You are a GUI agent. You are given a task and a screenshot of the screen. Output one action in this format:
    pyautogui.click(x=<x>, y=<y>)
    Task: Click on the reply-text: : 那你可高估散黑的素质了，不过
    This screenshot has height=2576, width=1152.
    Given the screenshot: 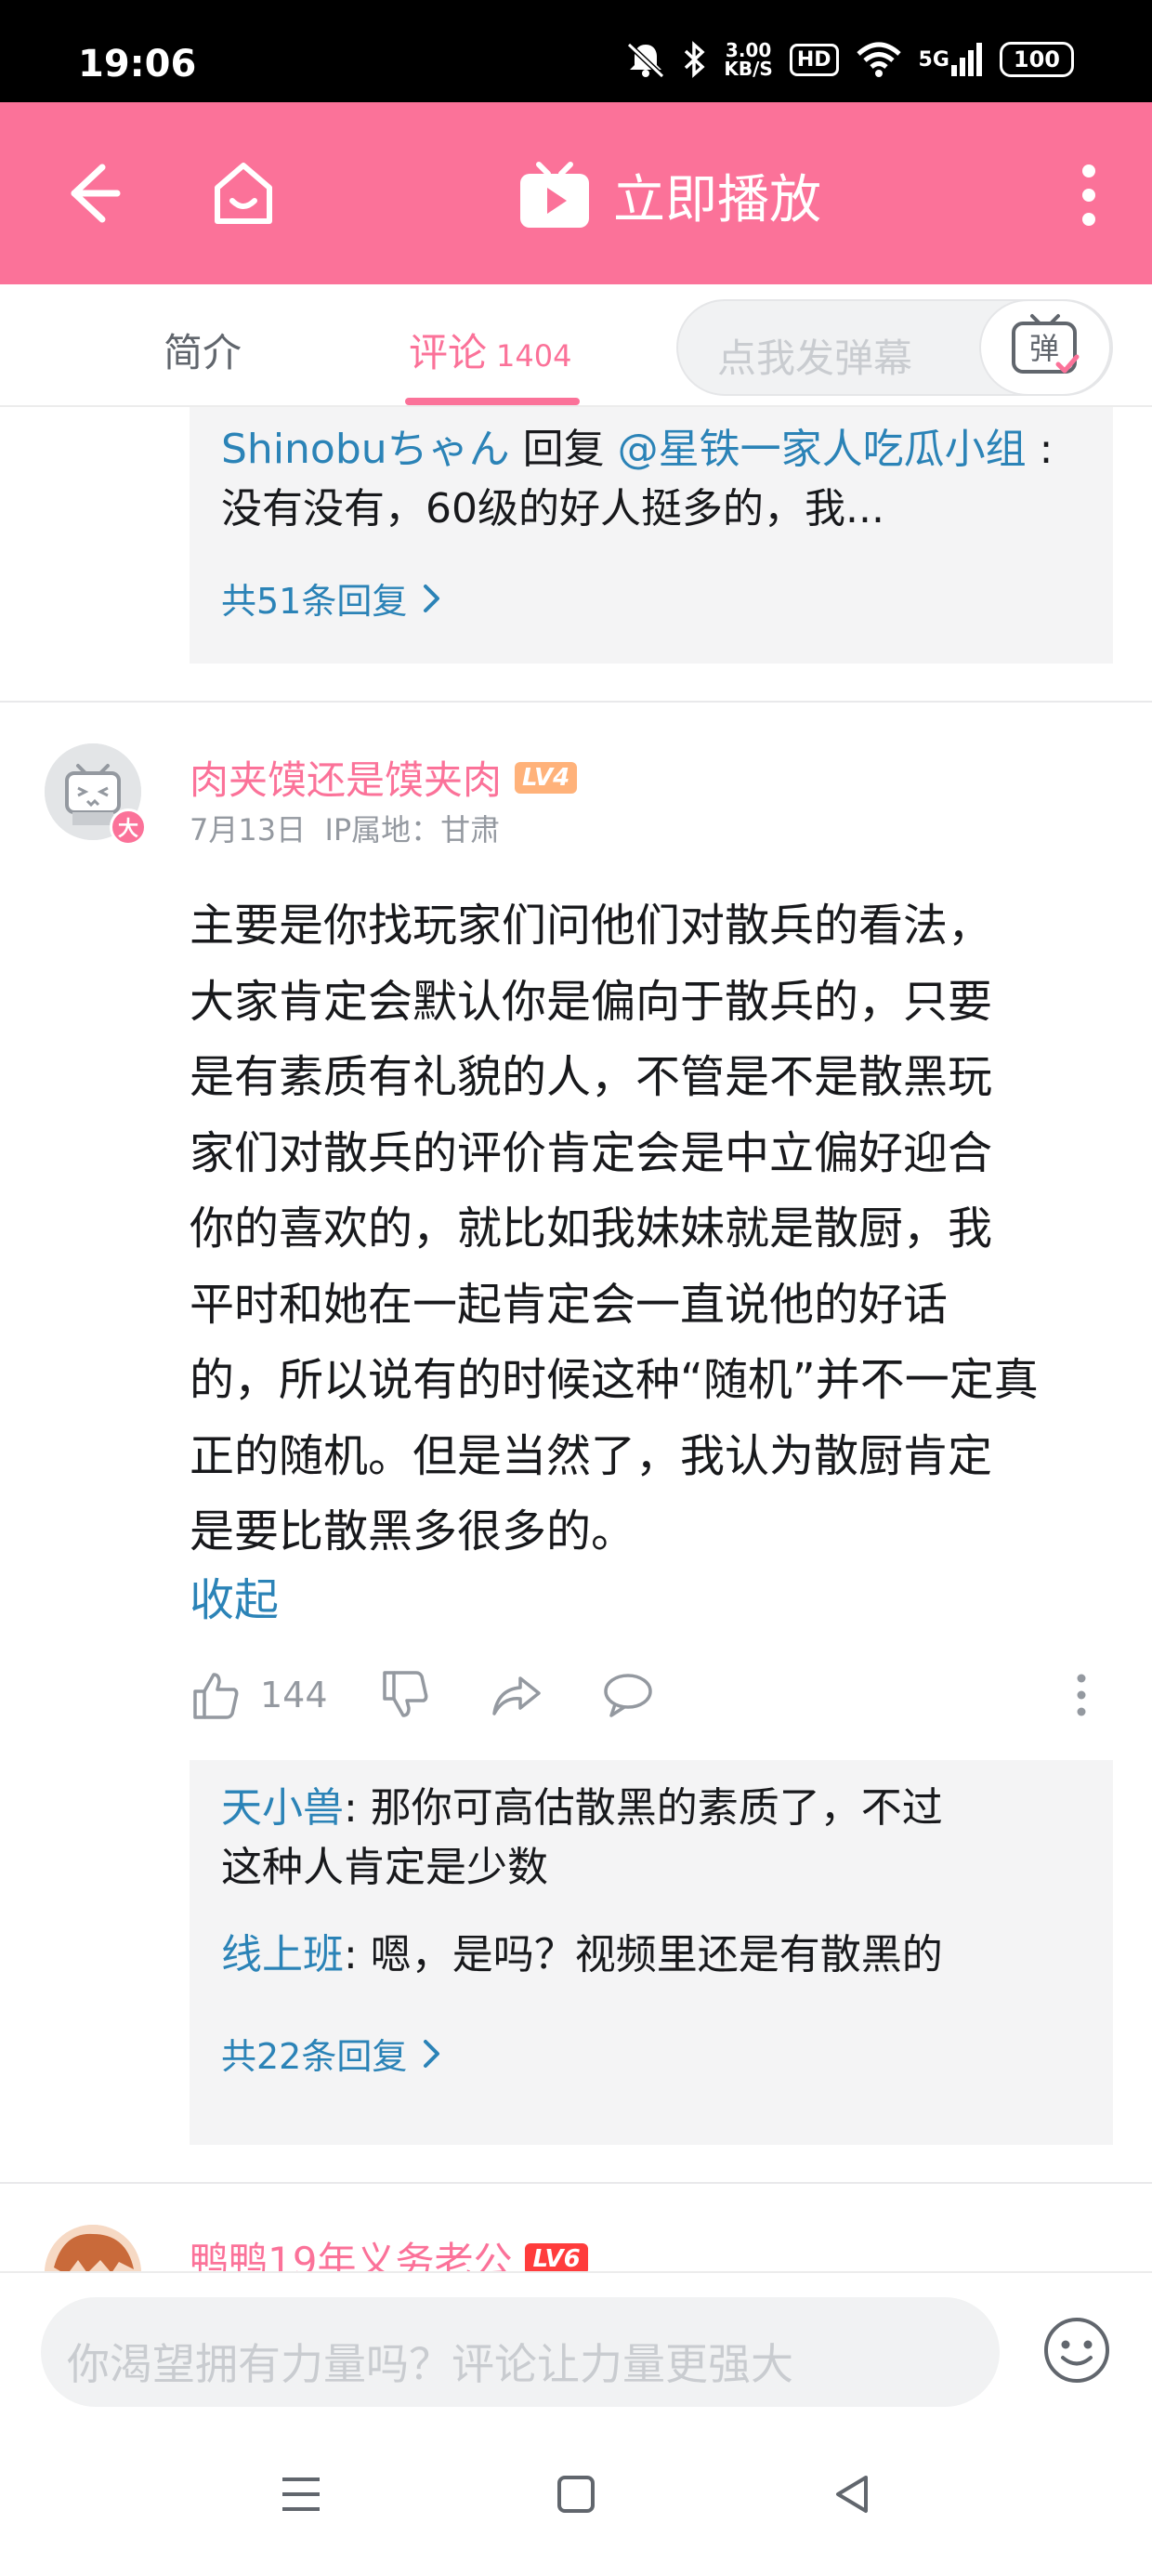 What is the action you would take?
    pyautogui.click(x=643, y=1808)
    